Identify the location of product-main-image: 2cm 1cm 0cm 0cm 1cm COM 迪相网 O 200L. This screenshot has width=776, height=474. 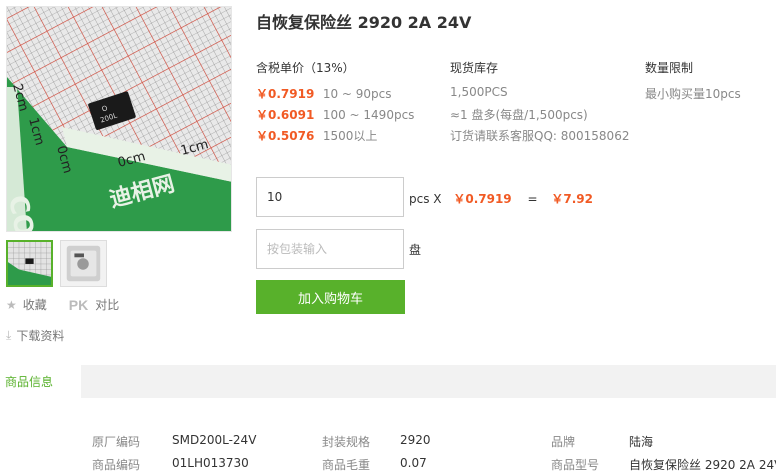
(119, 119).